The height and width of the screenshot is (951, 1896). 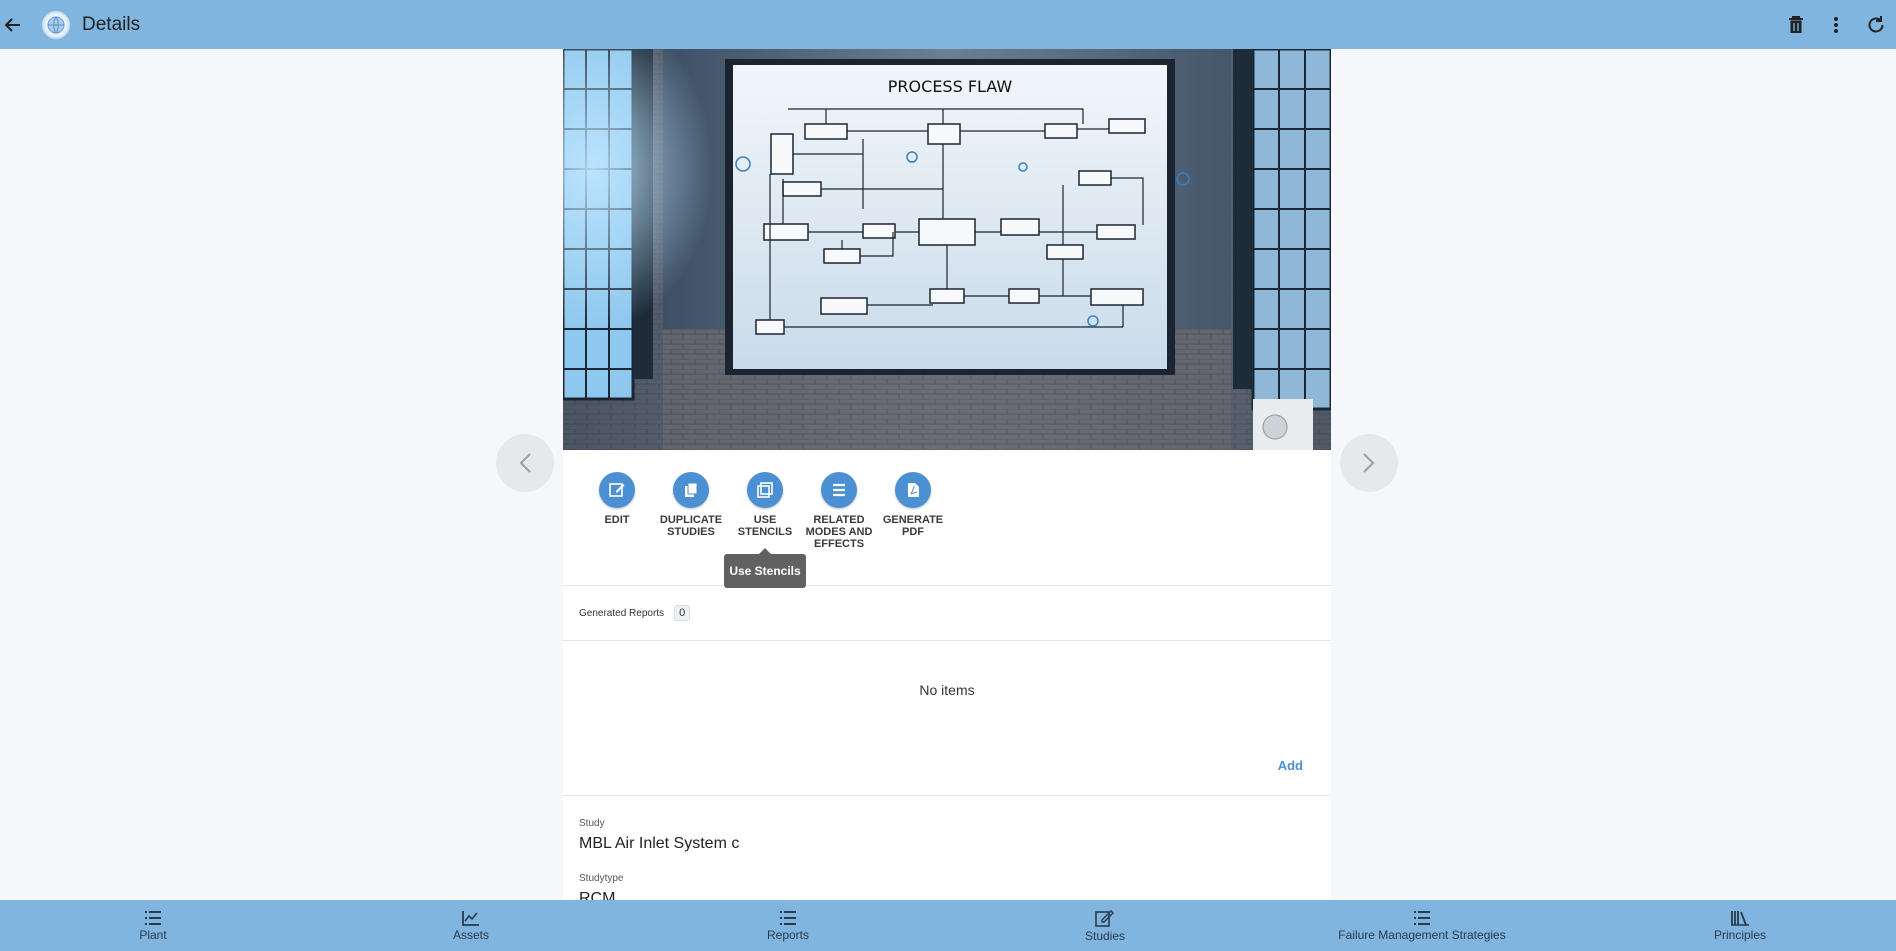 I want to click on refresh-button, so click(x=1876, y=25).